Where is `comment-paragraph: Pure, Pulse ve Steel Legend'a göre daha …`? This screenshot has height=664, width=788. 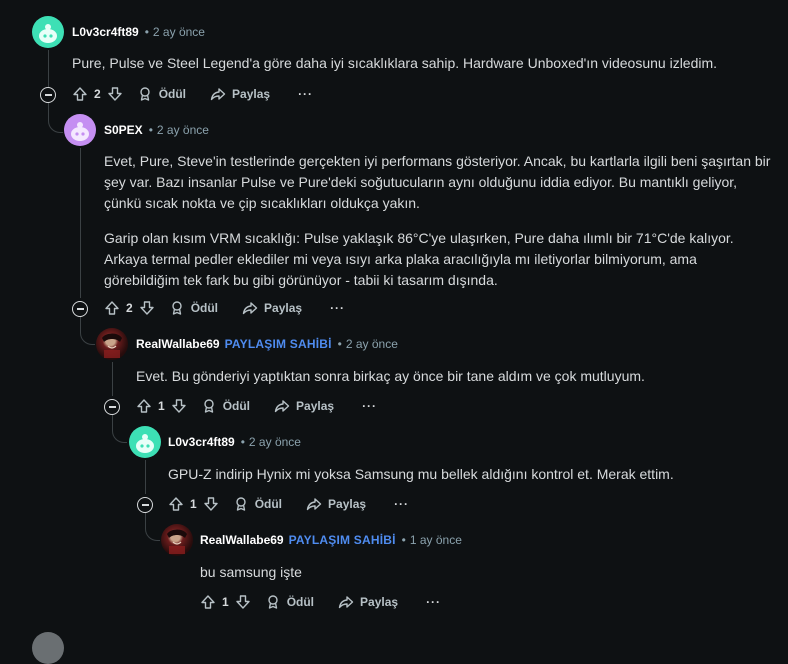
comment-paragraph: Pure, Pulse ve Steel Legend'a göre daha … is located at coordinates (395, 63).